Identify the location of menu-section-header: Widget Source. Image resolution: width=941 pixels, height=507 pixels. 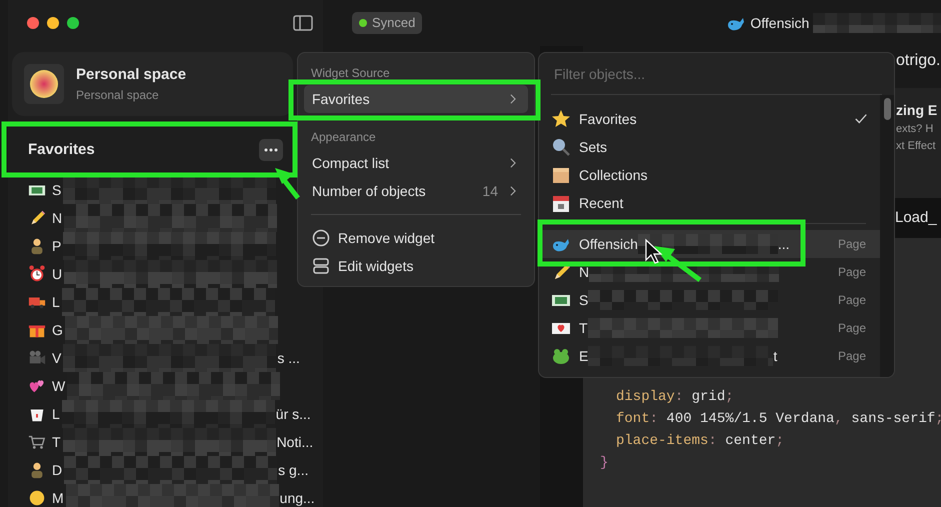
(350, 73).